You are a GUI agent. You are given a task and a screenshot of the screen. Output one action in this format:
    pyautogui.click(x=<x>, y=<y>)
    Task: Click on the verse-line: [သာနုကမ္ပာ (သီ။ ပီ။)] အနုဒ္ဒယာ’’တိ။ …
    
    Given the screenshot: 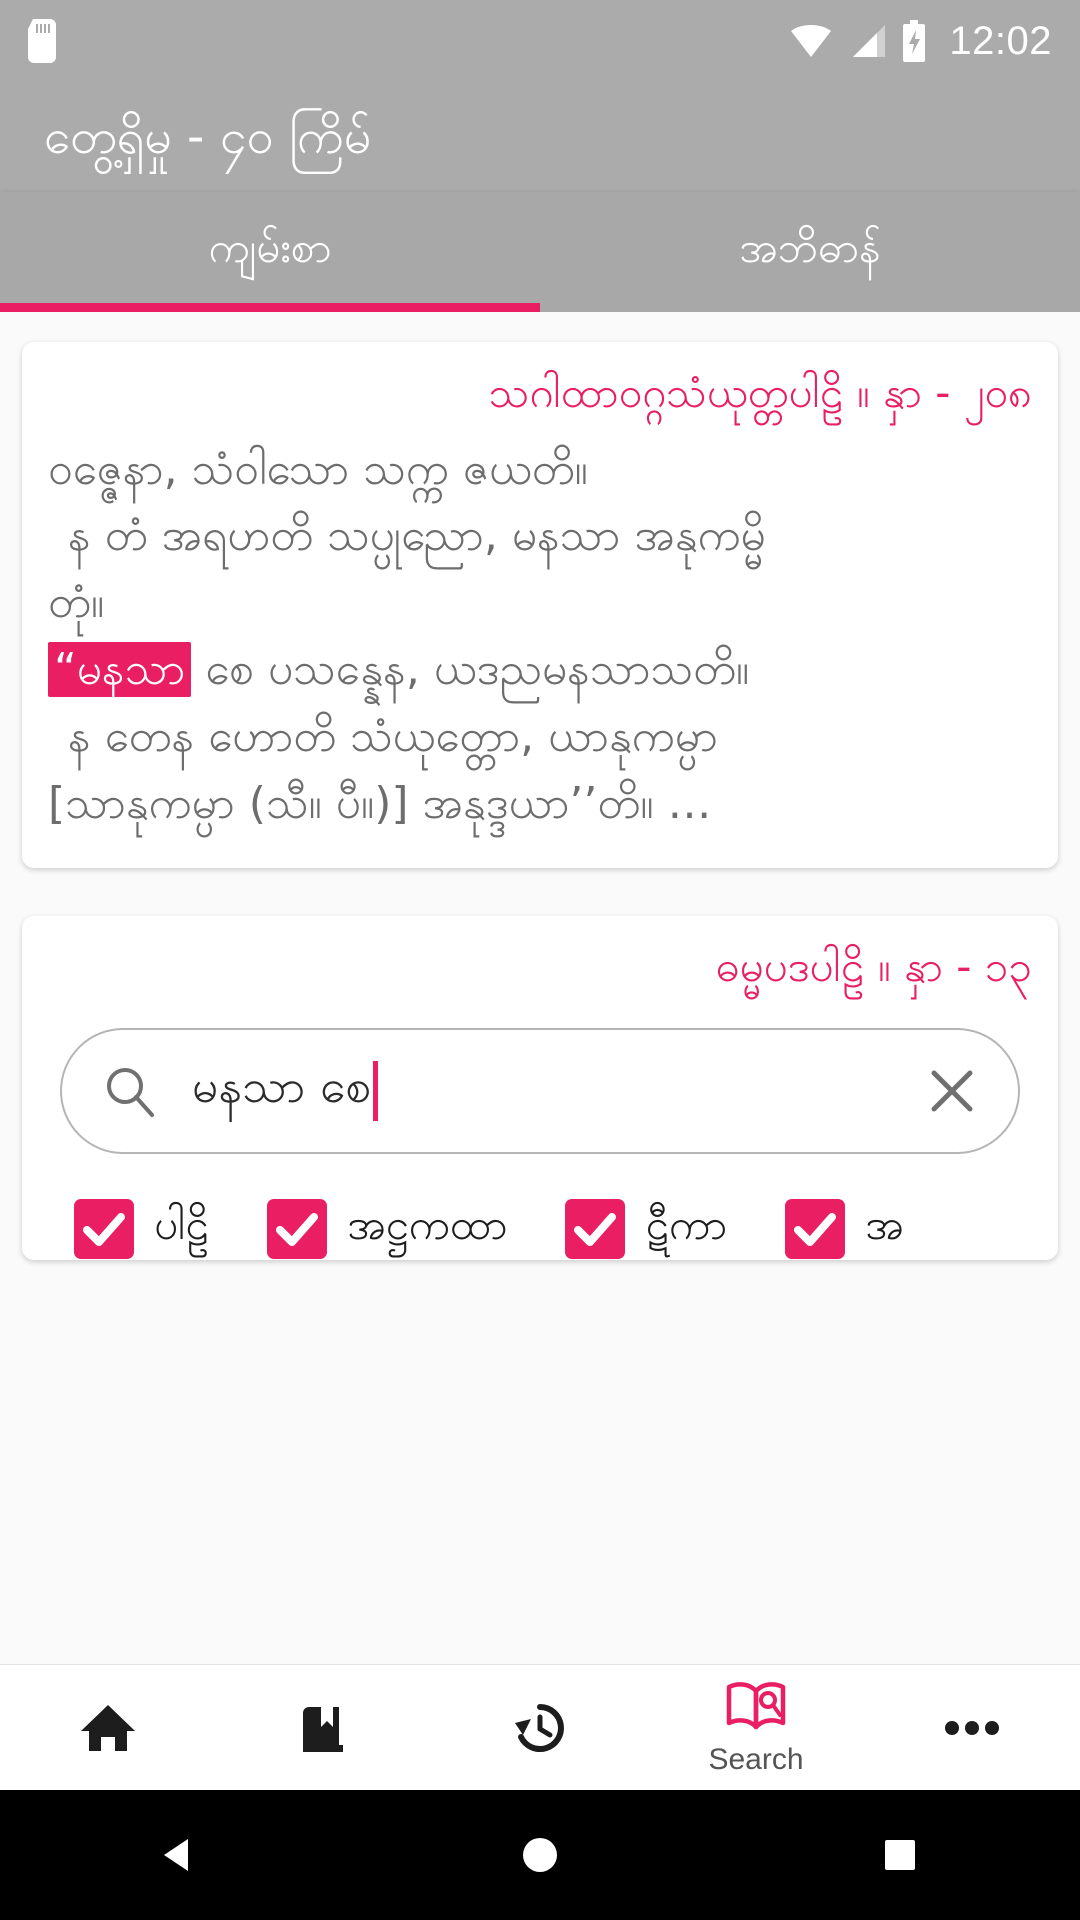 What is the action you would take?
    pyautogui.click(x=380, y=803)
    